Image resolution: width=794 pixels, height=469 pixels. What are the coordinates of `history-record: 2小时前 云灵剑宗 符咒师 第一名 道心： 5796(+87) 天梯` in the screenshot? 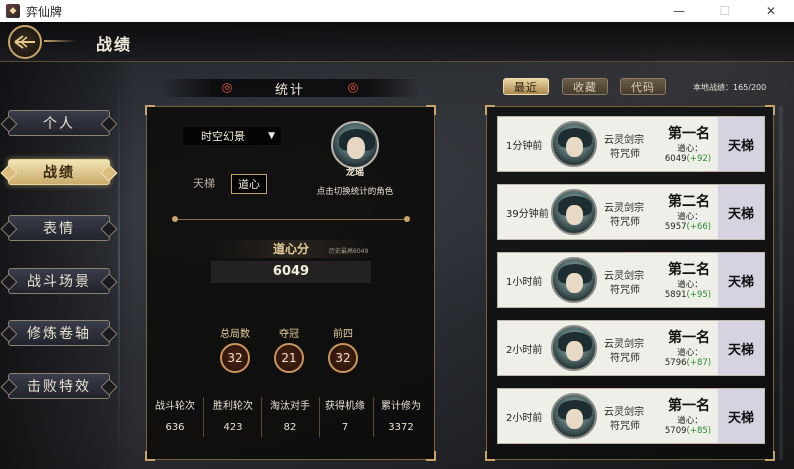 It's located at (631, 348).